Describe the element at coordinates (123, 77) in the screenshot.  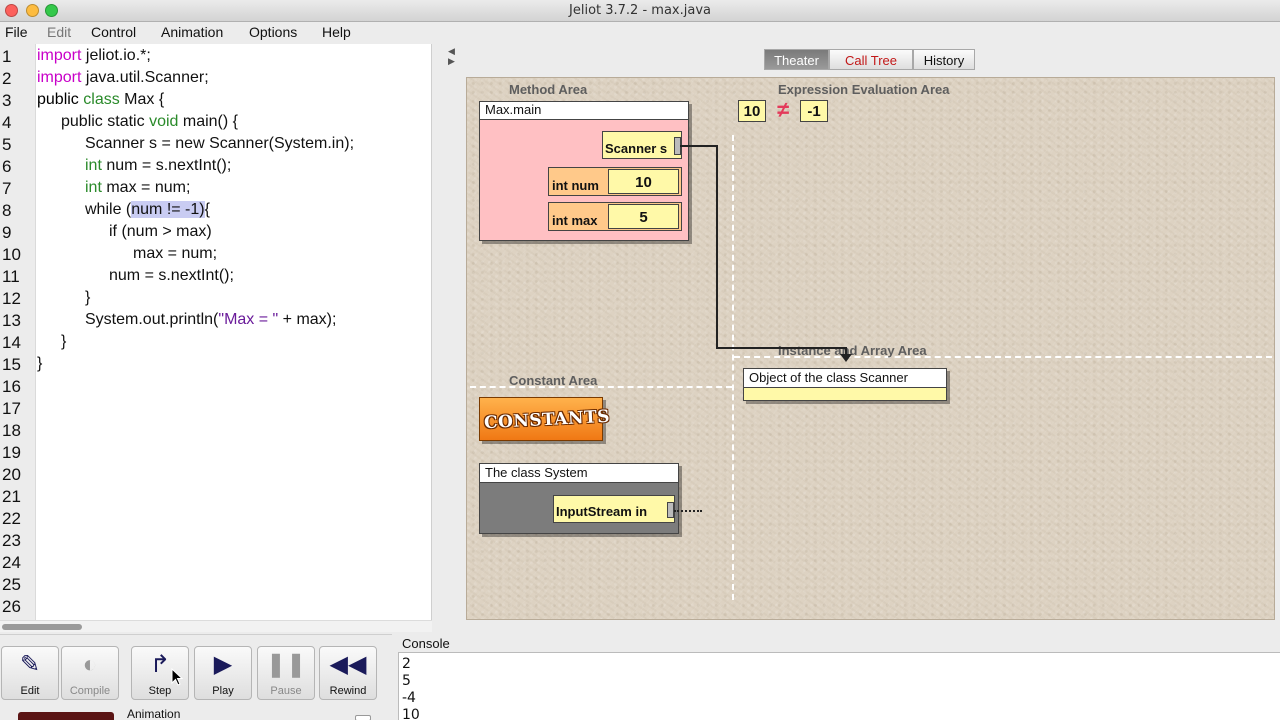
I see `code-line: import java.util.Scanner;` at that location.